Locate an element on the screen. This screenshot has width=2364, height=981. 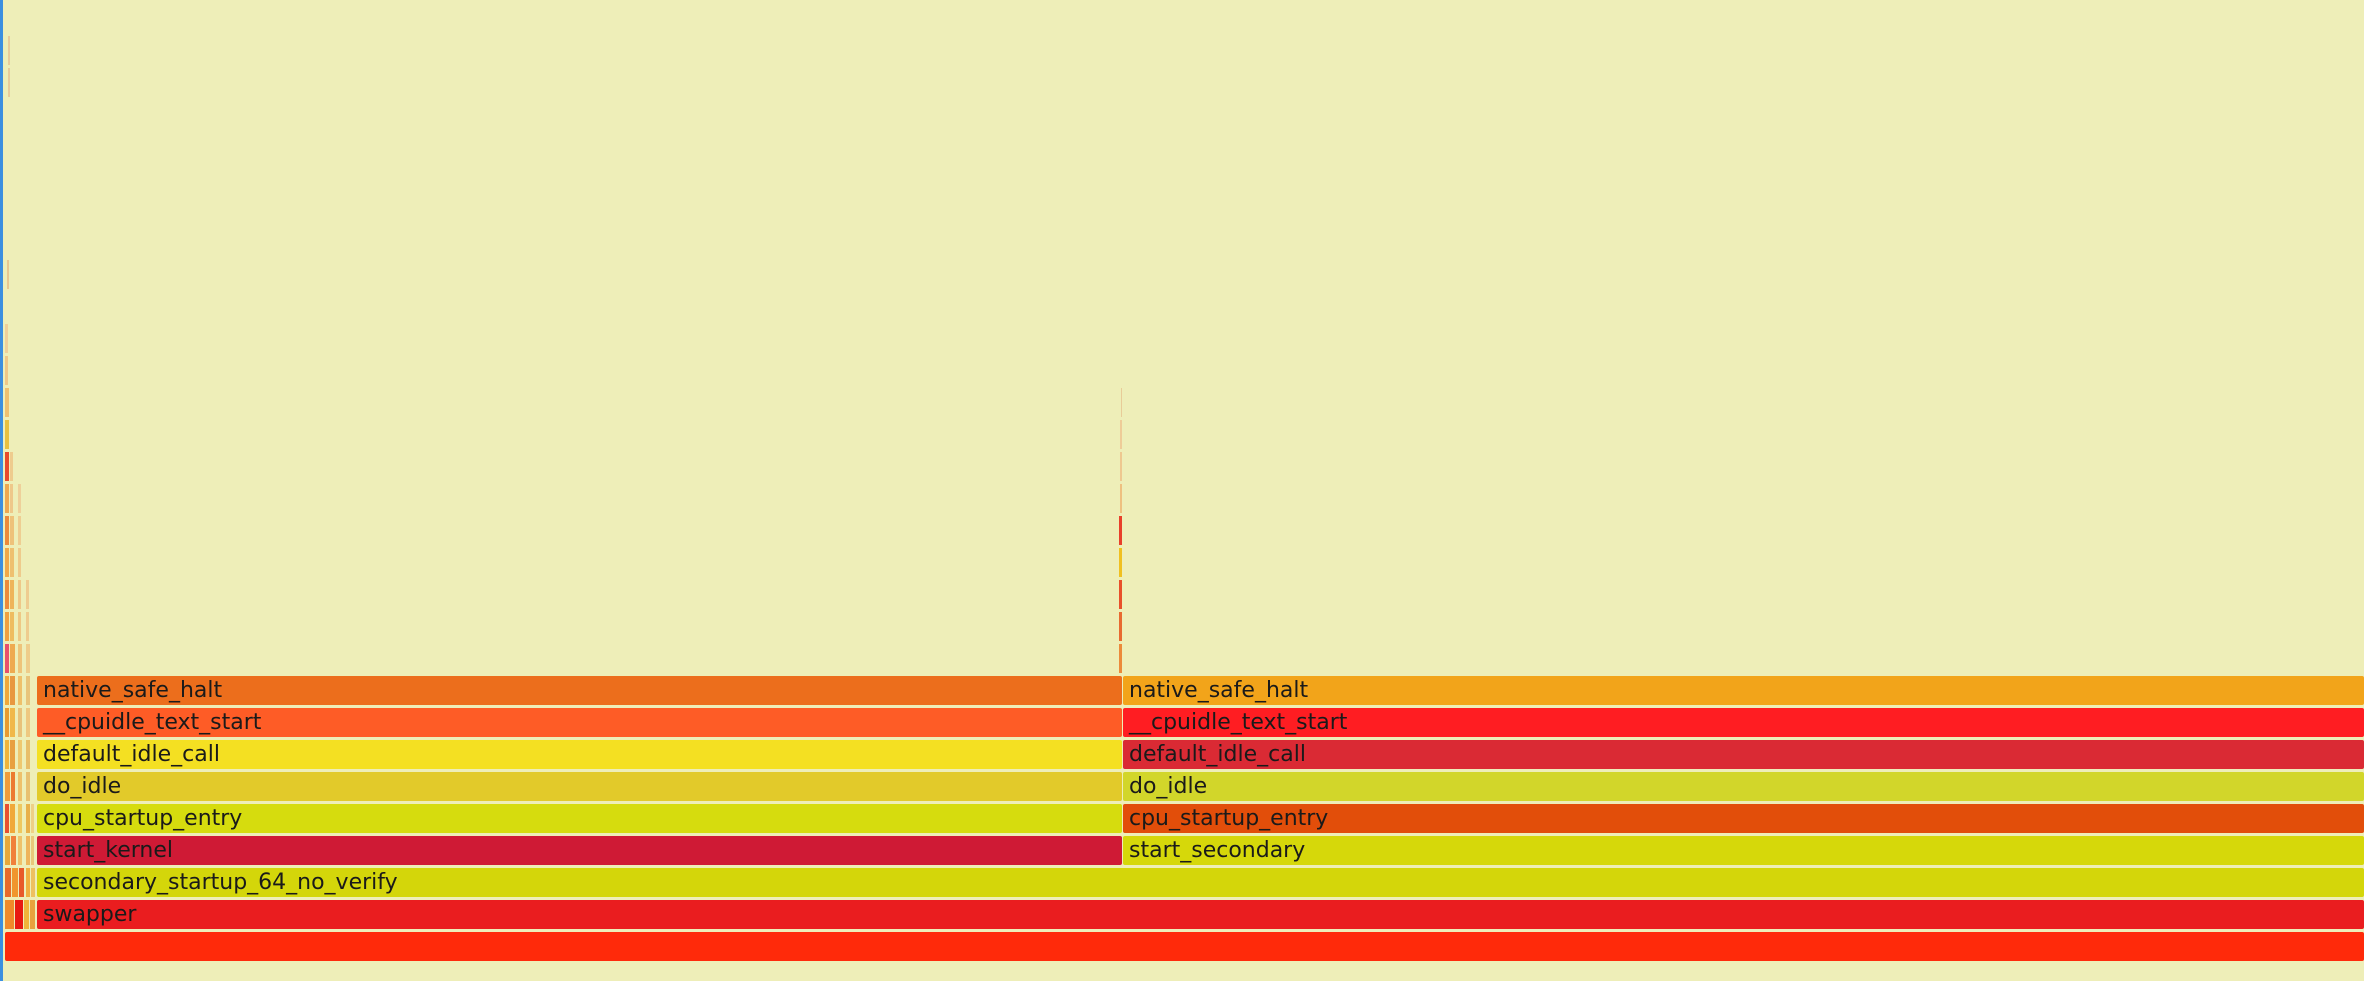
frame-secondary-startup-64-no-verify: secondary_startup_64_no_verify is located at coordinates (1200, 882).